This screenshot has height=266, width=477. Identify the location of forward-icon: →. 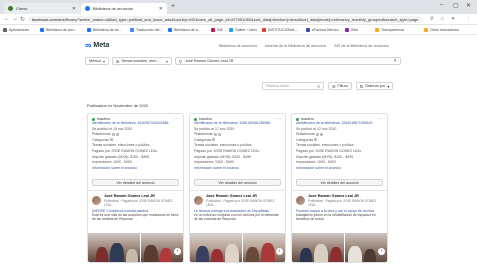
(15, 19).